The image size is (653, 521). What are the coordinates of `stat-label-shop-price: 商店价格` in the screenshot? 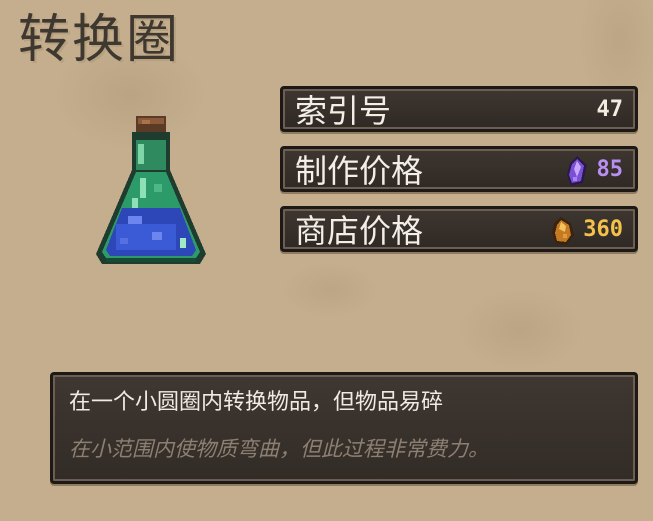 It's located at (359, 231).